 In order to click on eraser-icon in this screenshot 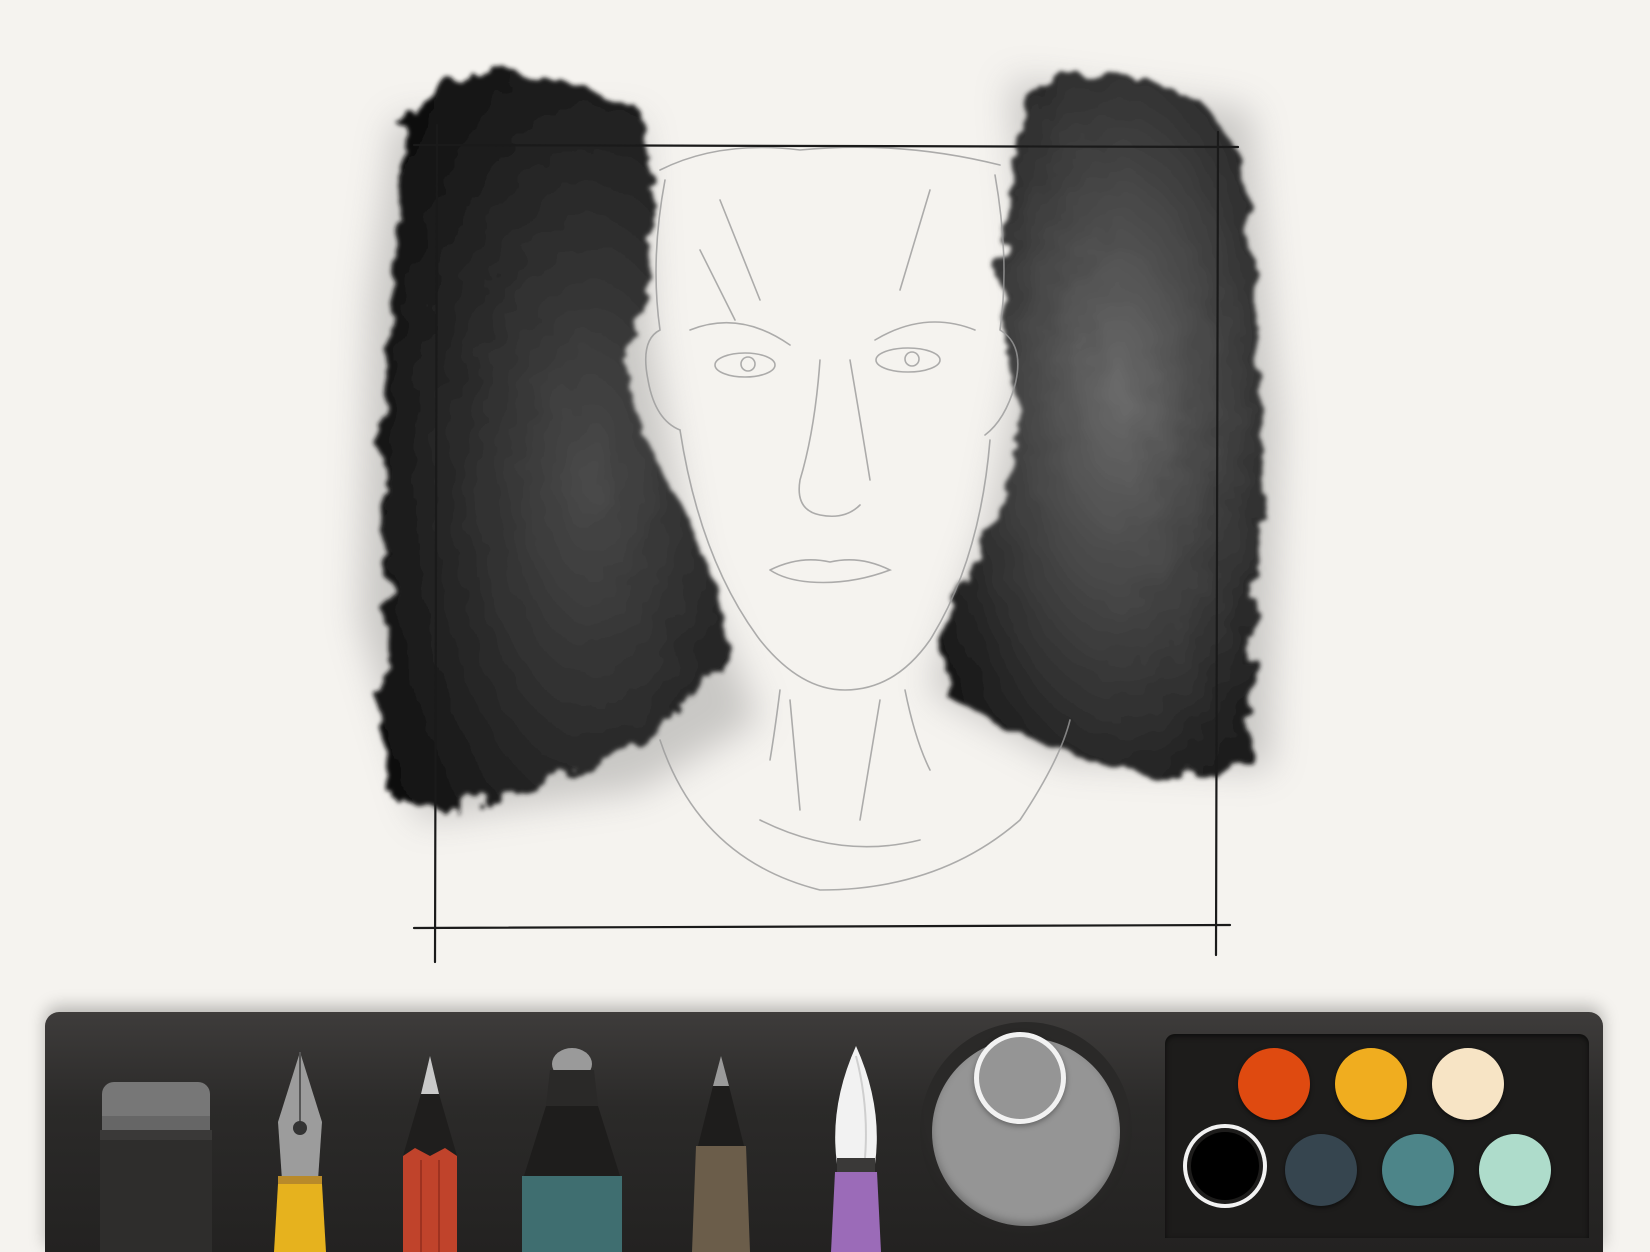, I will do `click(156, 1167)`.